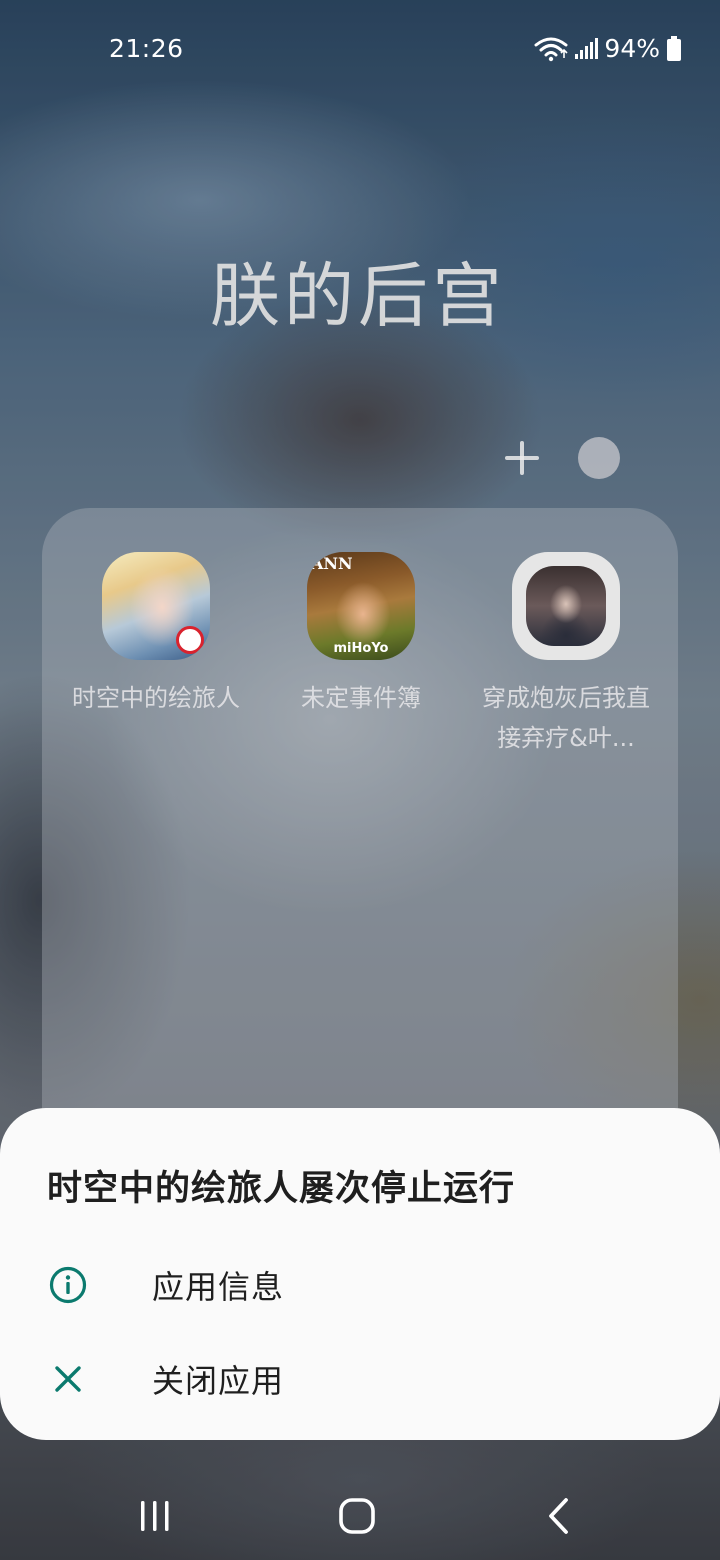 This screenshot has height=1560, width=720. What do you see at coordinates (360, 1285) in the screenshot?
I see `app-info-option: 应用信息` at bounding box center [360, 1285].